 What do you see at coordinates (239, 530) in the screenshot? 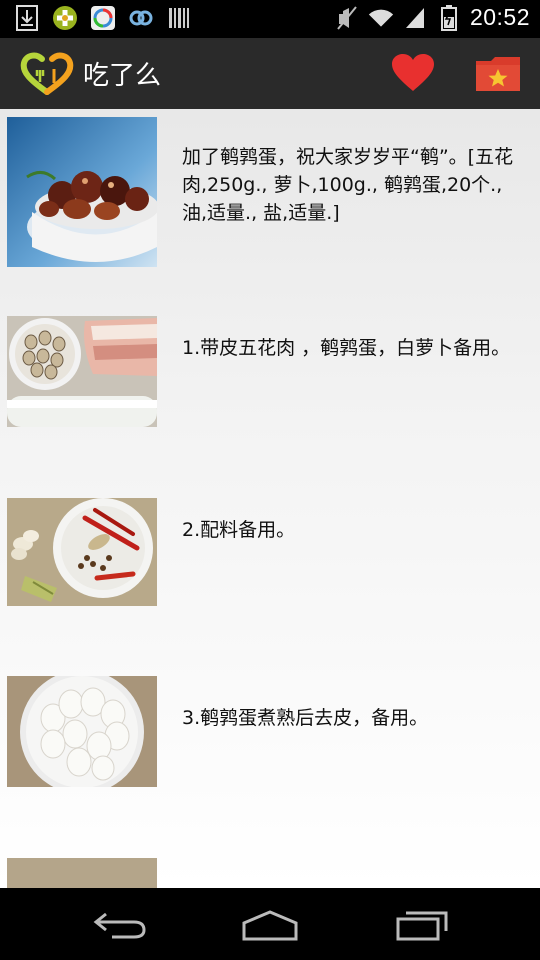
I see `step-description: 2.配料备用。` at bounding box center [239, 530].